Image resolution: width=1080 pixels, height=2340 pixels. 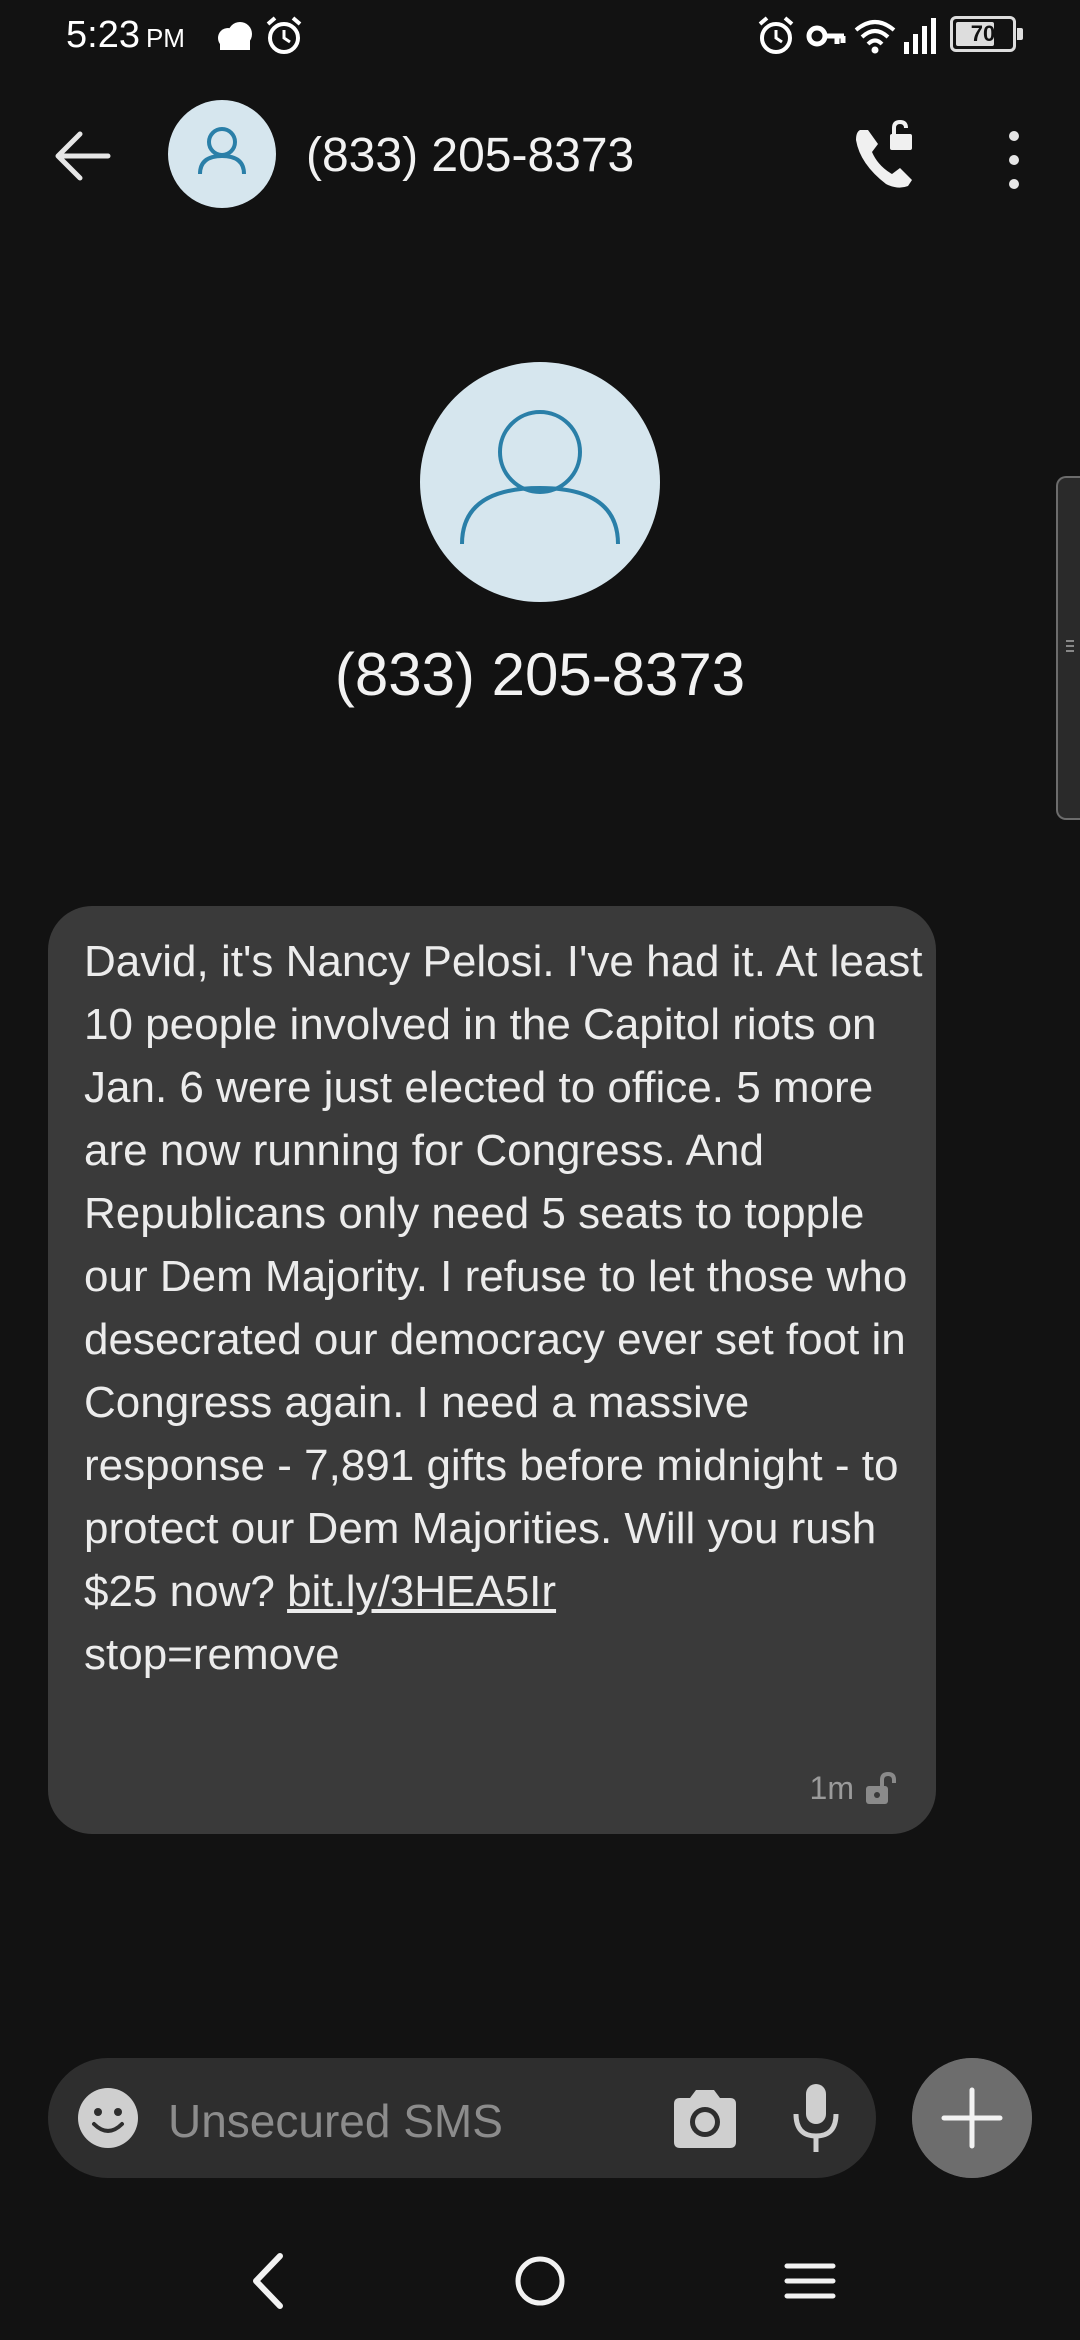 I want to click on weather-icon, so click(x=235, y=36).